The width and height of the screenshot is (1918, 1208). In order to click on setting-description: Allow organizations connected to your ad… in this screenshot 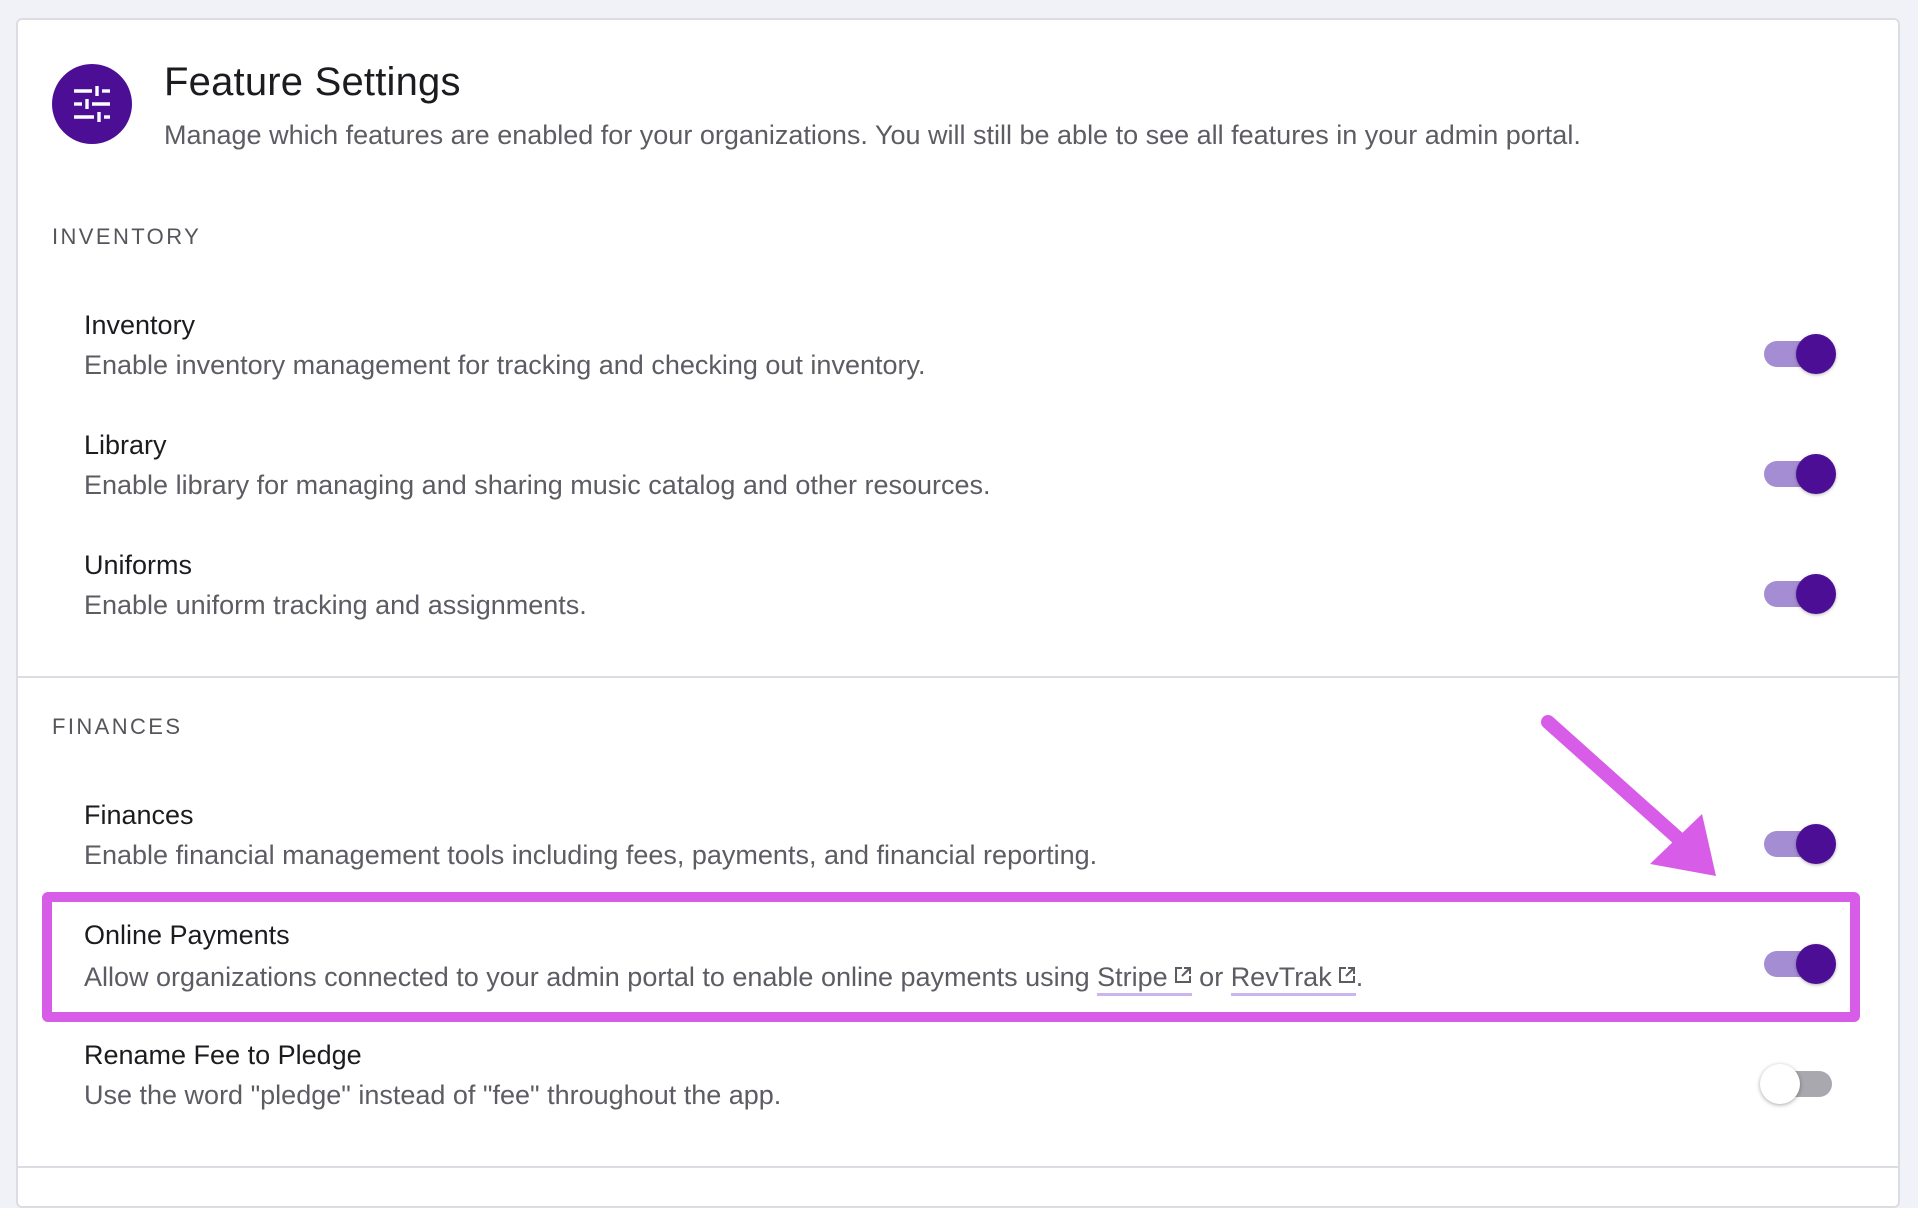, I will do `click(724, 978)`.